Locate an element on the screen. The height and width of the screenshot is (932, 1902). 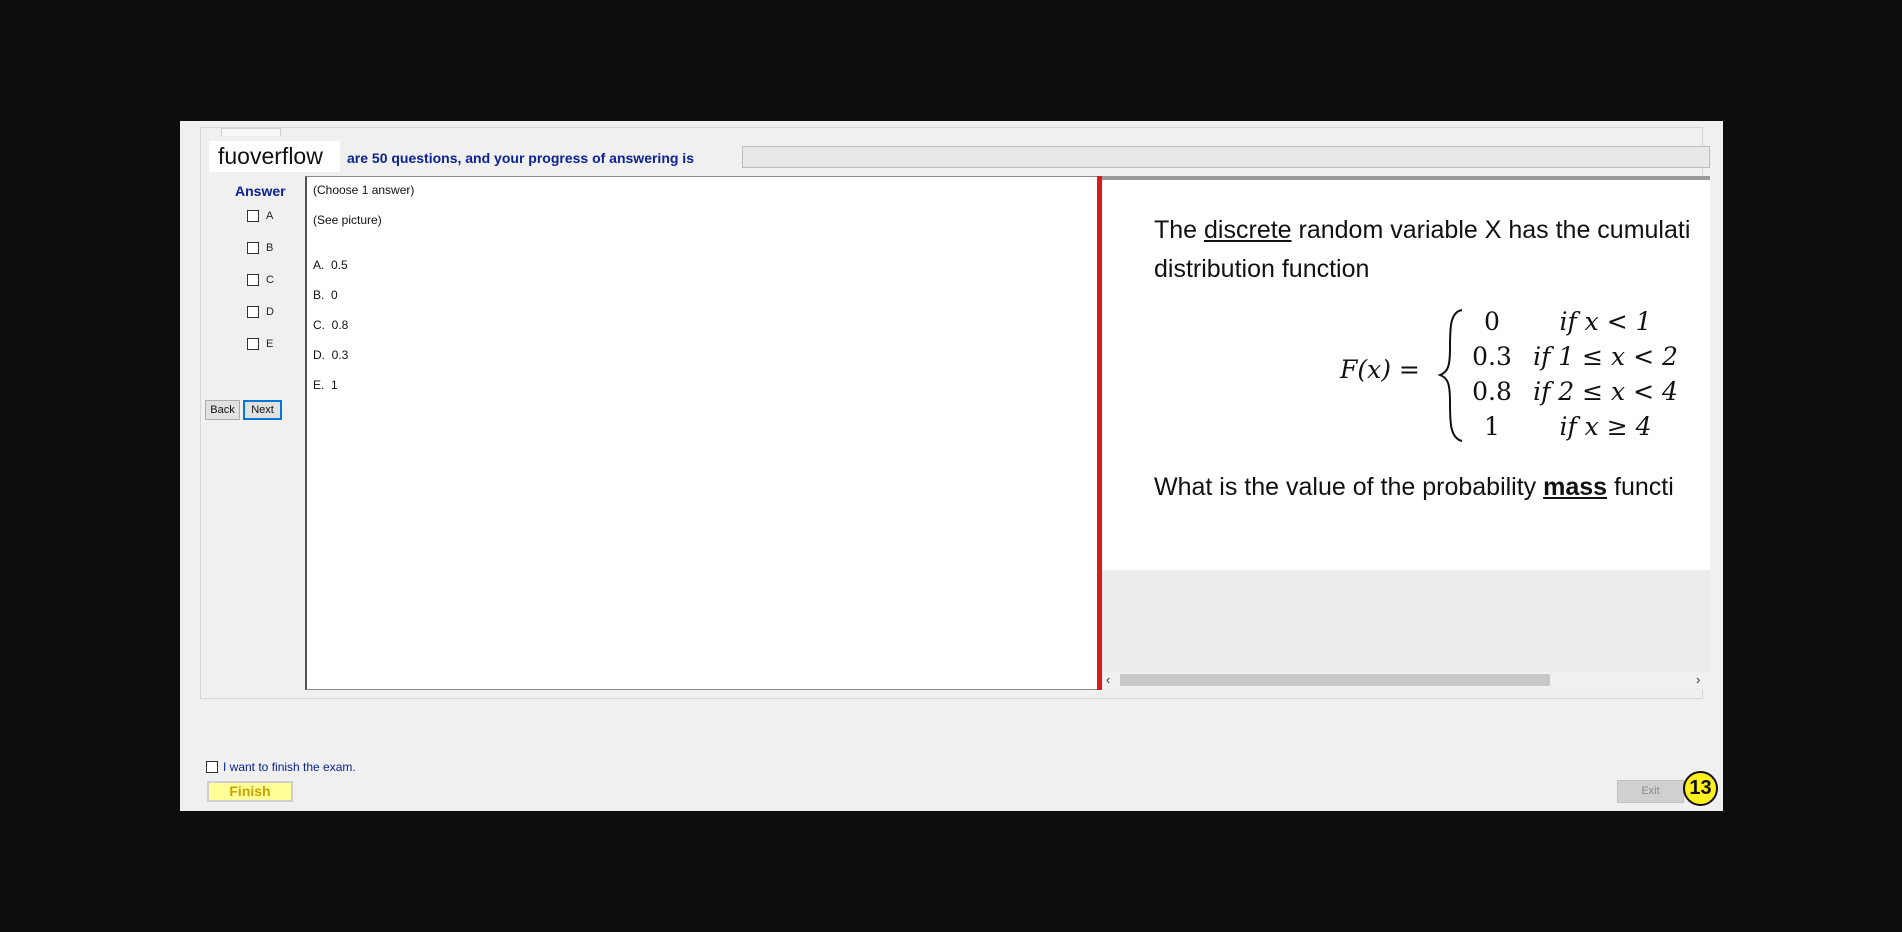
question-instruction: (Choose 1 answer) is located at coordinates (364, 190).